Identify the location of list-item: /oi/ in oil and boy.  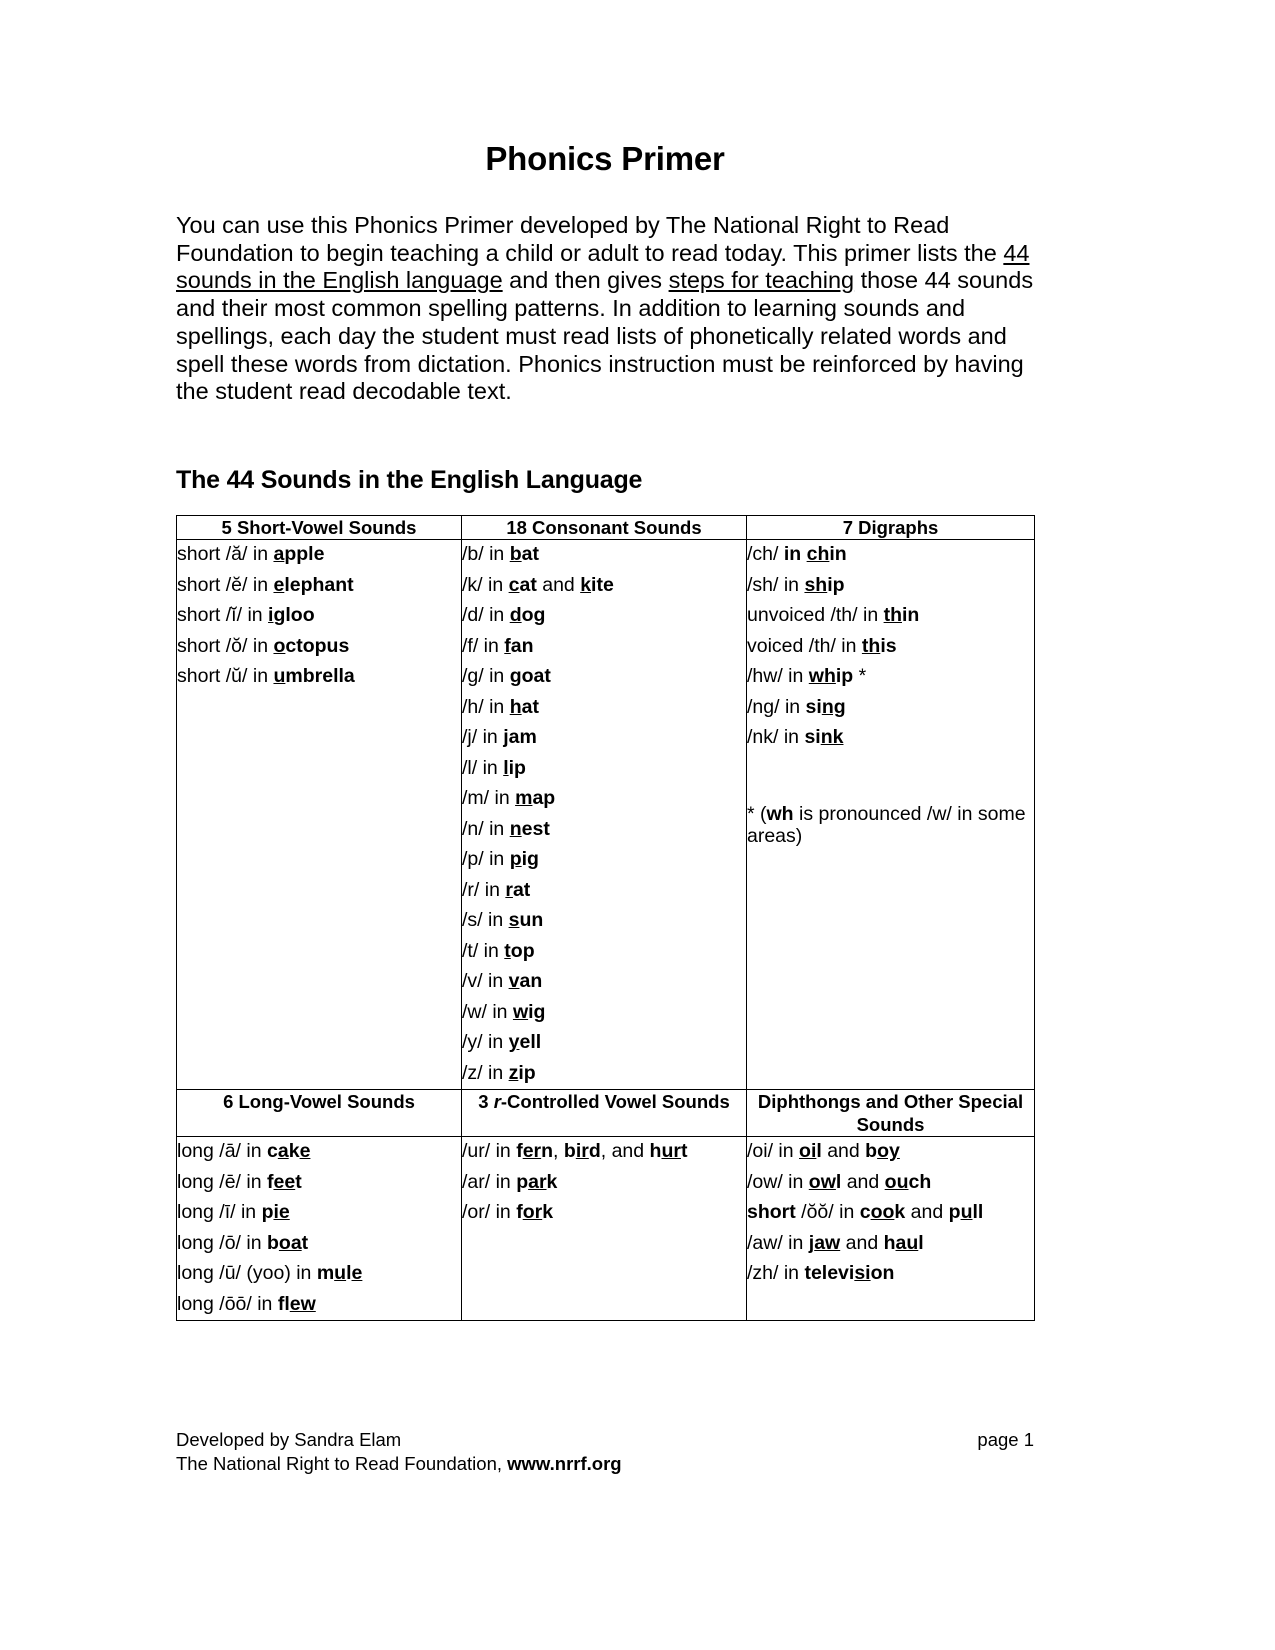
(823, 1151).